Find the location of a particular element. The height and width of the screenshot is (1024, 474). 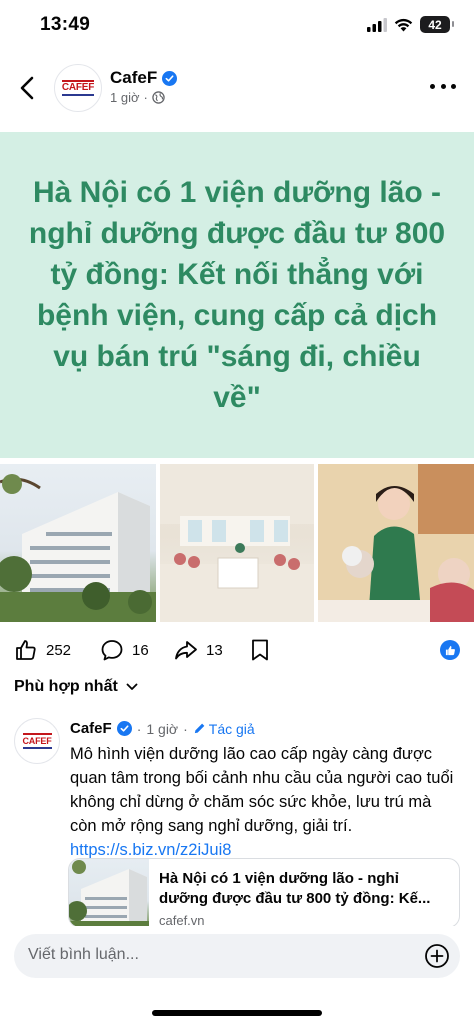

back-button is located at coordinates (27, 88).